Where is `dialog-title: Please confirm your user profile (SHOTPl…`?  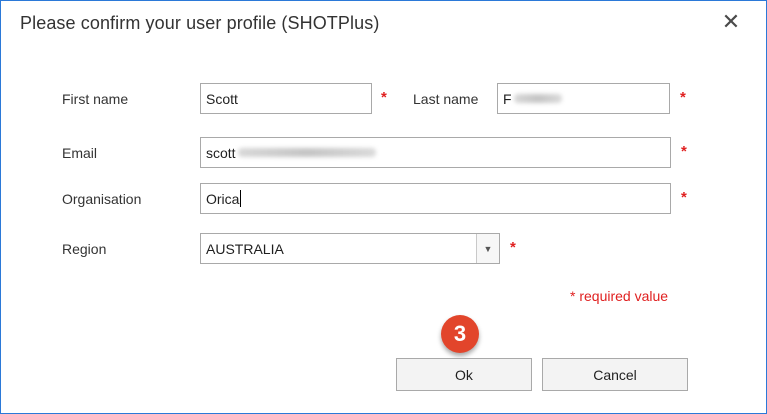
dialog-title: Please confirm your user profile (SHOTPl… is located at coordinates (200, 23).